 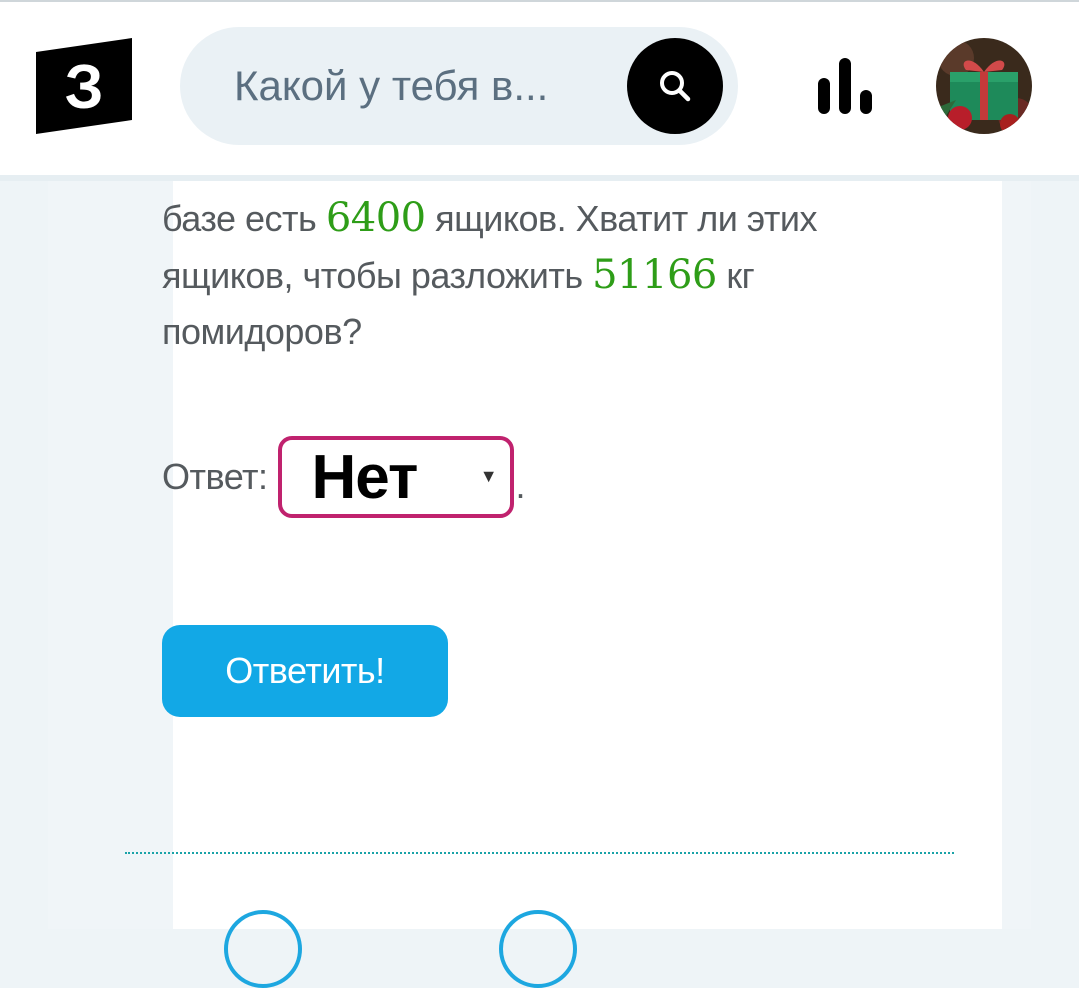 What do you see at coordinates (244, 218) in the screenshot?
I see `question-line1-prefix: базе есть` at bounding box center [244, 218].